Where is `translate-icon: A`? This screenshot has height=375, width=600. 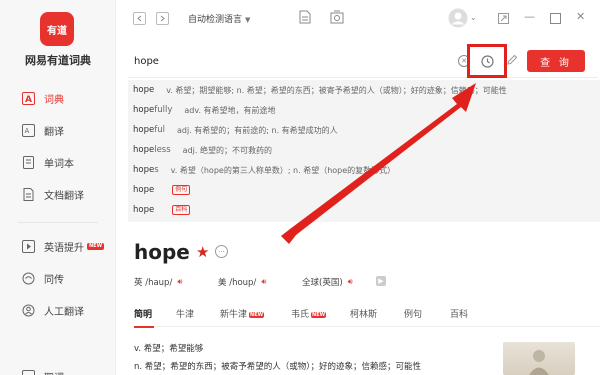
translate-icon: A is located at coordinates (28, 130).